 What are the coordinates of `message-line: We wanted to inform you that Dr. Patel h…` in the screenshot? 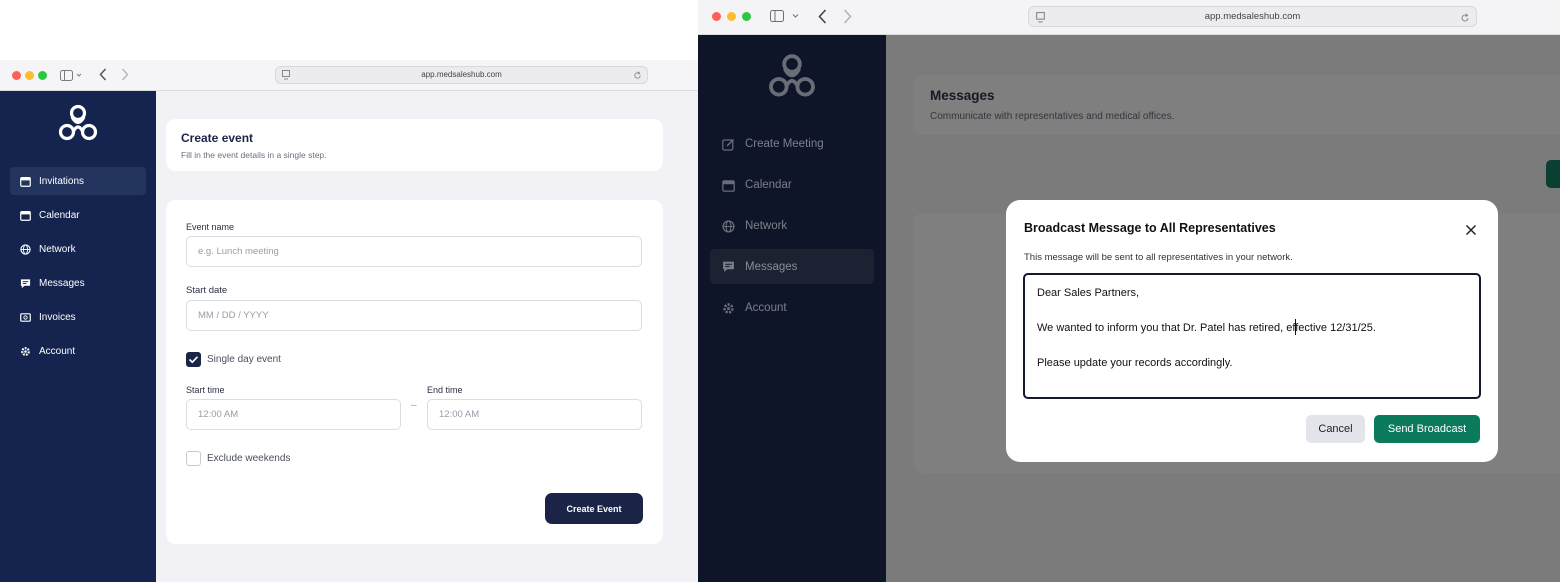 It's located at (1206, 328).